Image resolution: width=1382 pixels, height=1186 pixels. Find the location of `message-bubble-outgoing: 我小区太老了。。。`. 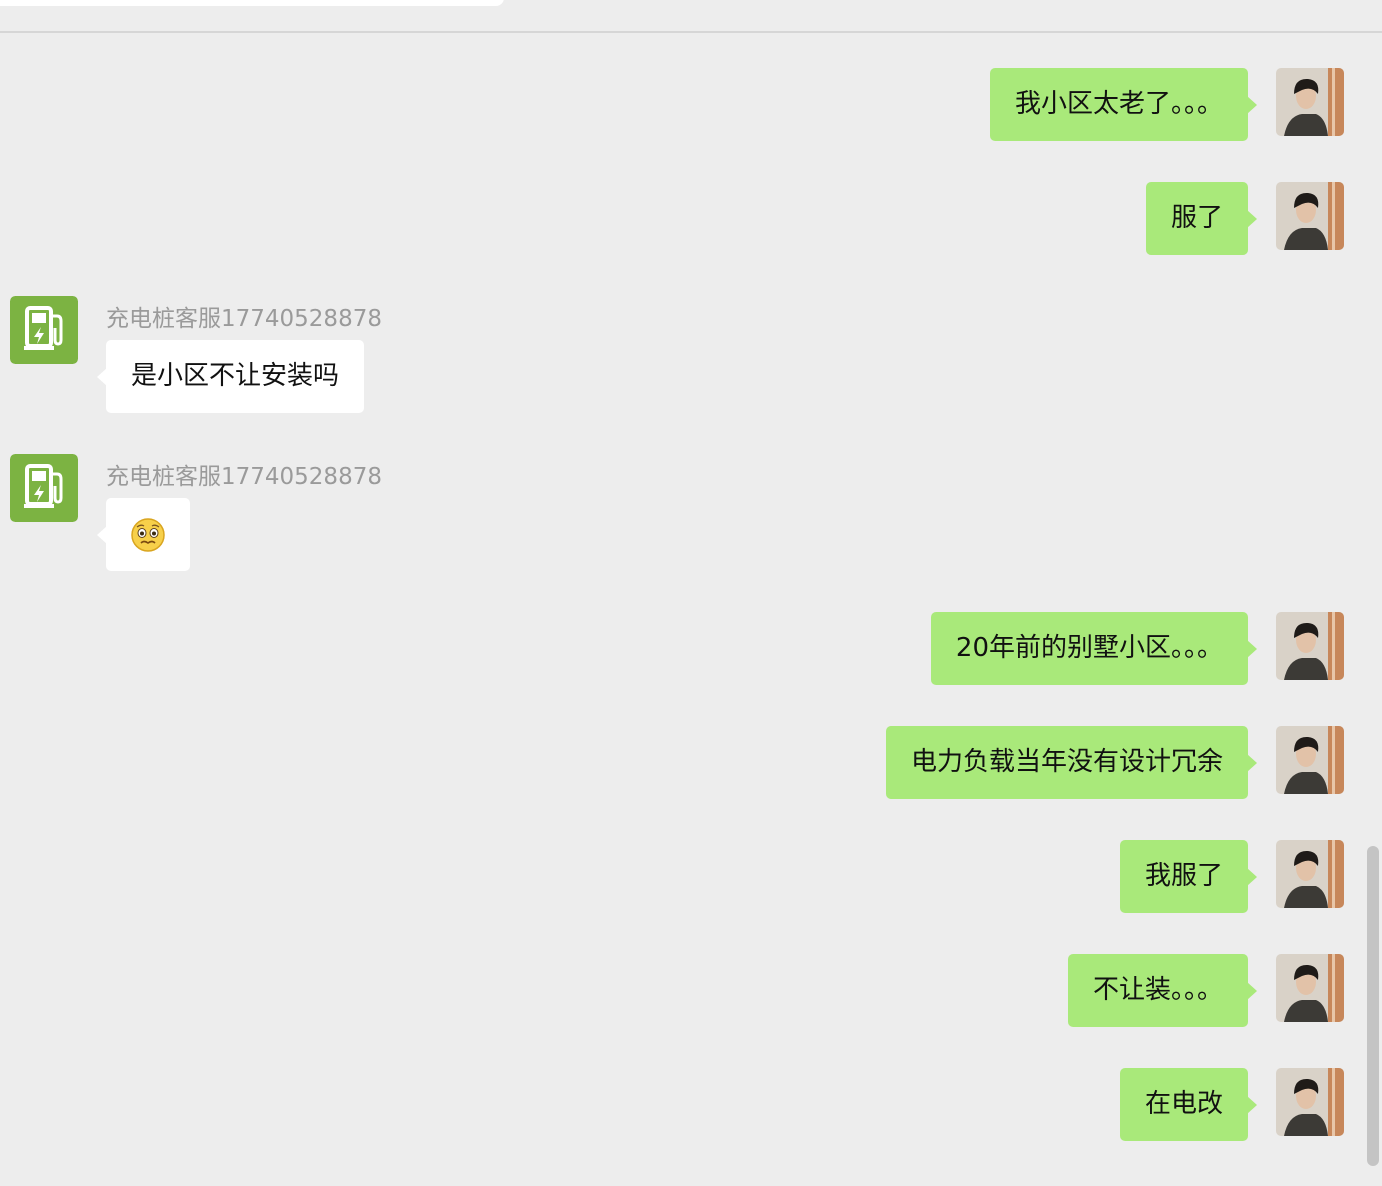

message-bubble-outgoing: 我小区太老了。。。 is located at coordinates (1123, 104).